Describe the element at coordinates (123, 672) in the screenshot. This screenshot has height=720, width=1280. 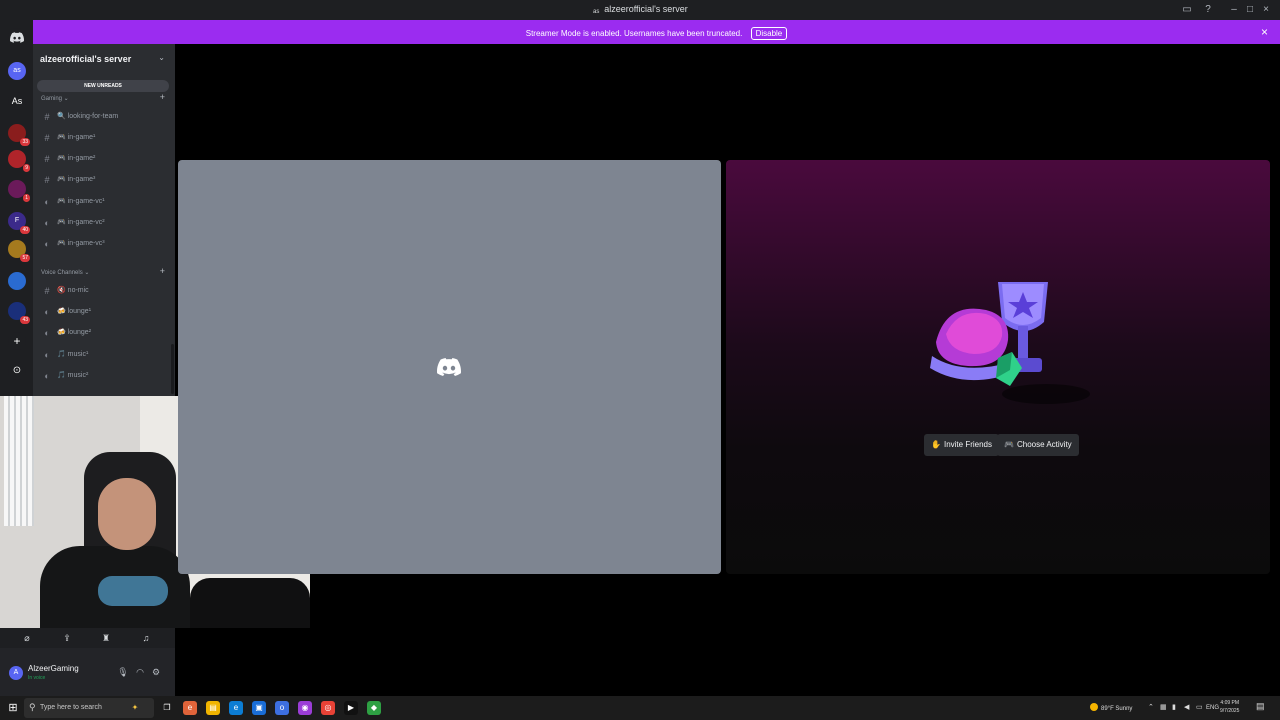
I see `microphone-icon: 🎙` at that location.